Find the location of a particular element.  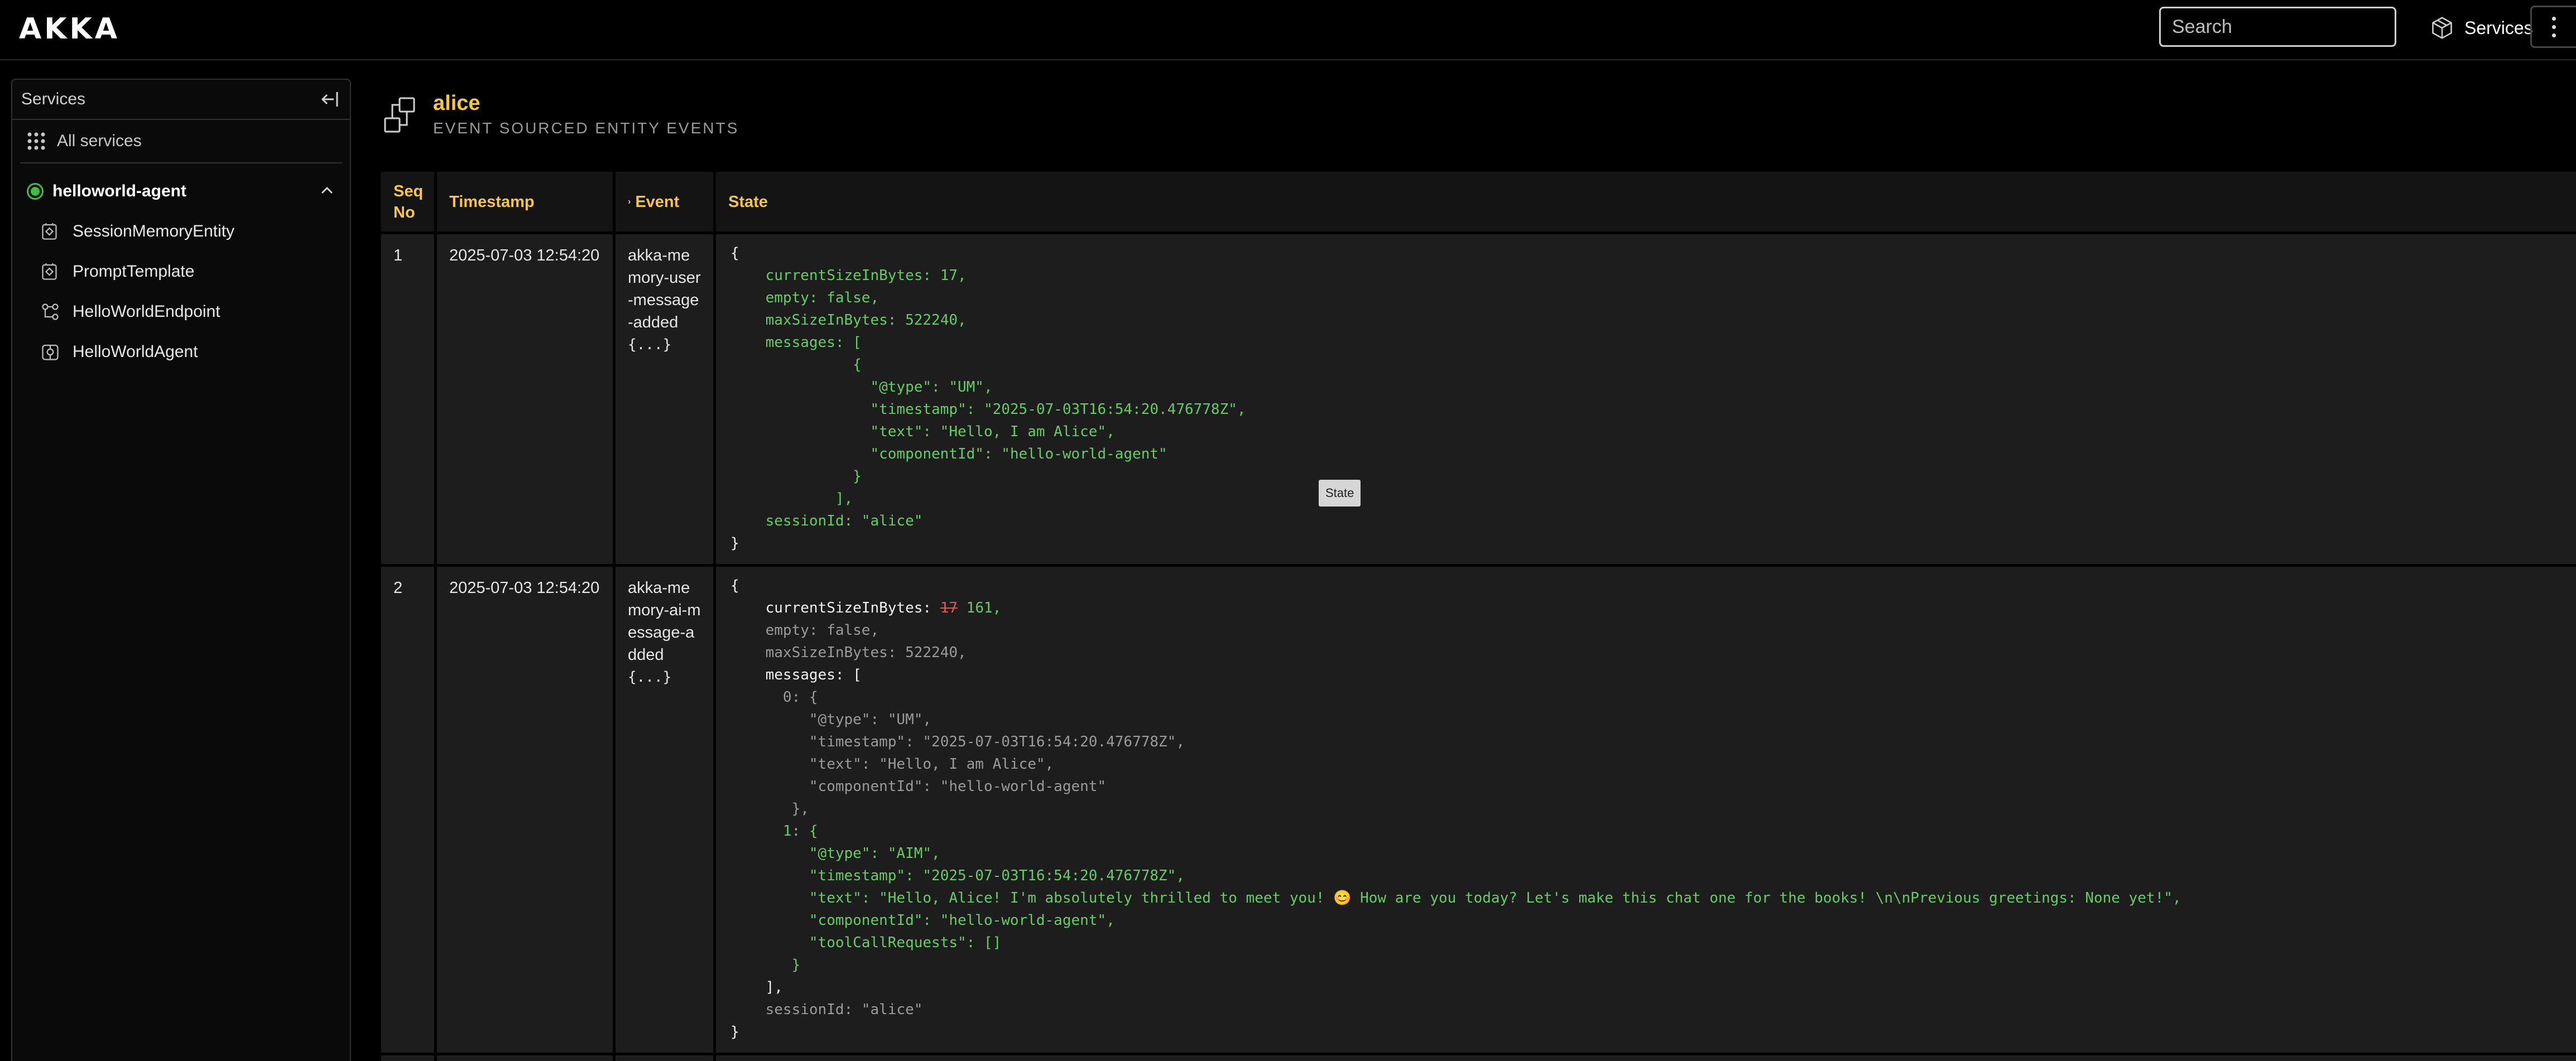

sidebar-item-label: SessionMemoryEntity is located at coordinates (154, 231).